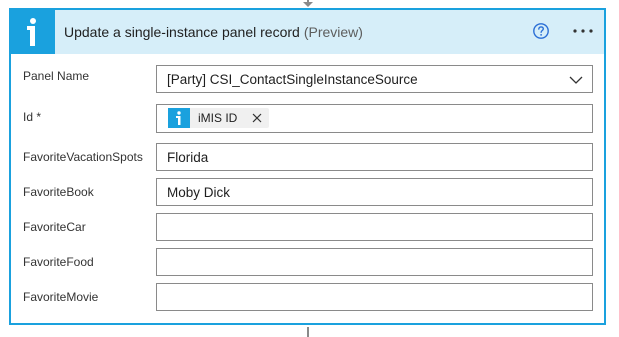 Image resolution: width=619 pixels, height=337 pixels. I want to click on close-icon, so click(257, 118).